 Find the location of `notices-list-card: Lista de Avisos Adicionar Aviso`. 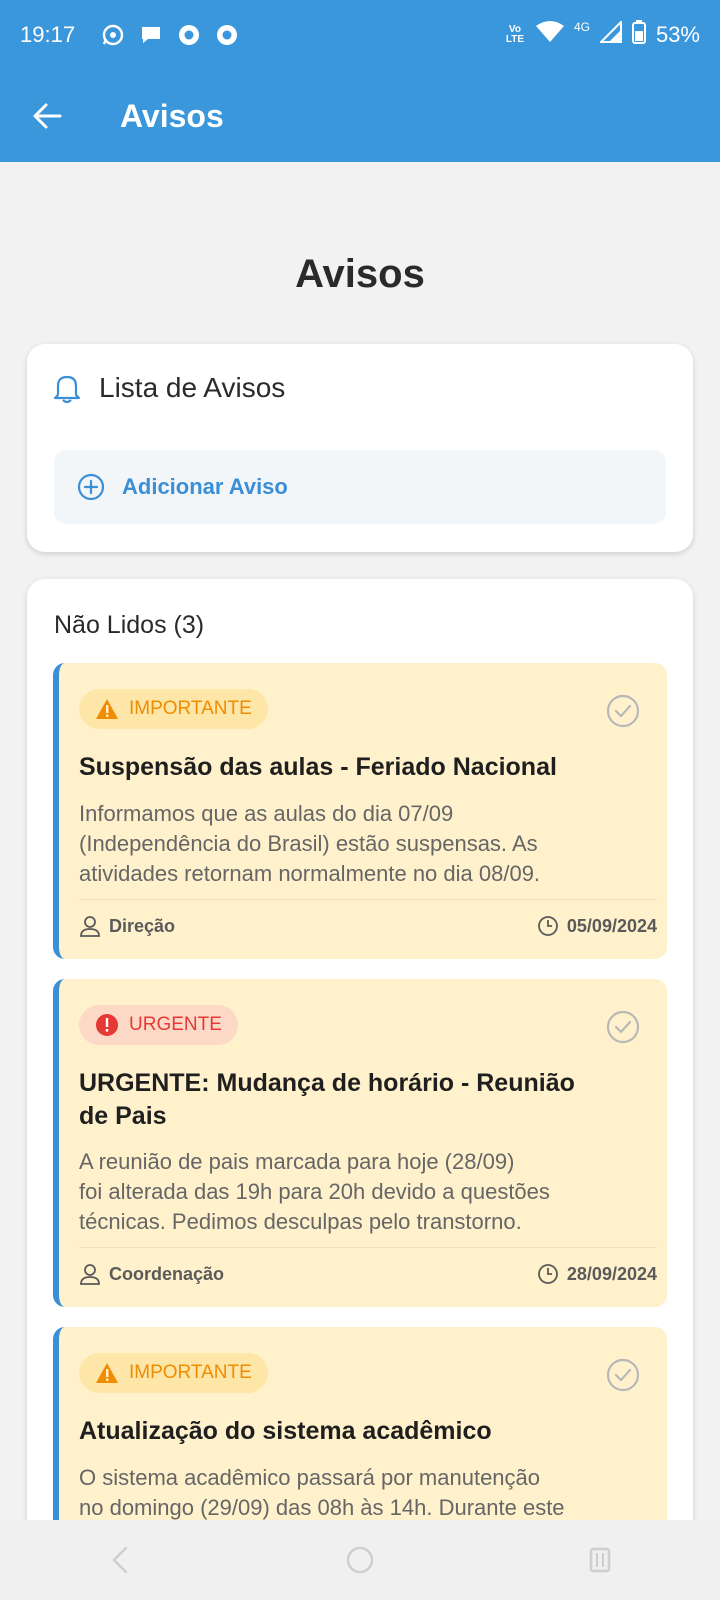

notices-list-card: Lista de Avisos Adicionar Aviso is located at coordinates (360, 448).